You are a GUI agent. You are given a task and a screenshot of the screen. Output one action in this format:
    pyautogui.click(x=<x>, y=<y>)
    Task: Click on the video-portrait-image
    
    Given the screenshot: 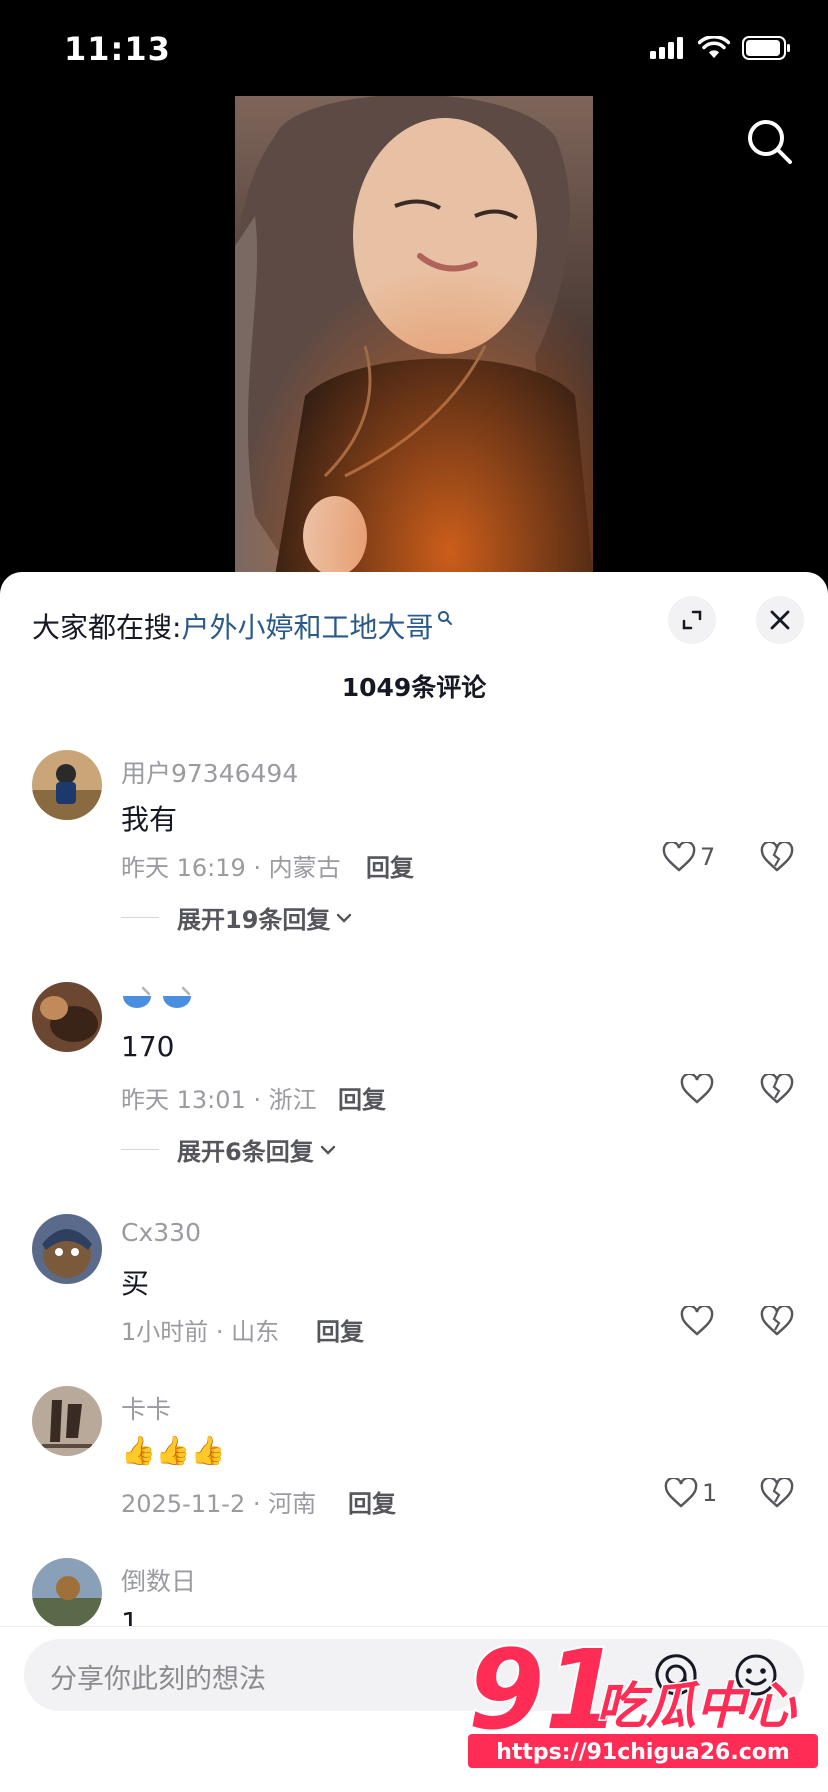 What is the action you would take?
    pyautogui.click(x=414, y=336)
    